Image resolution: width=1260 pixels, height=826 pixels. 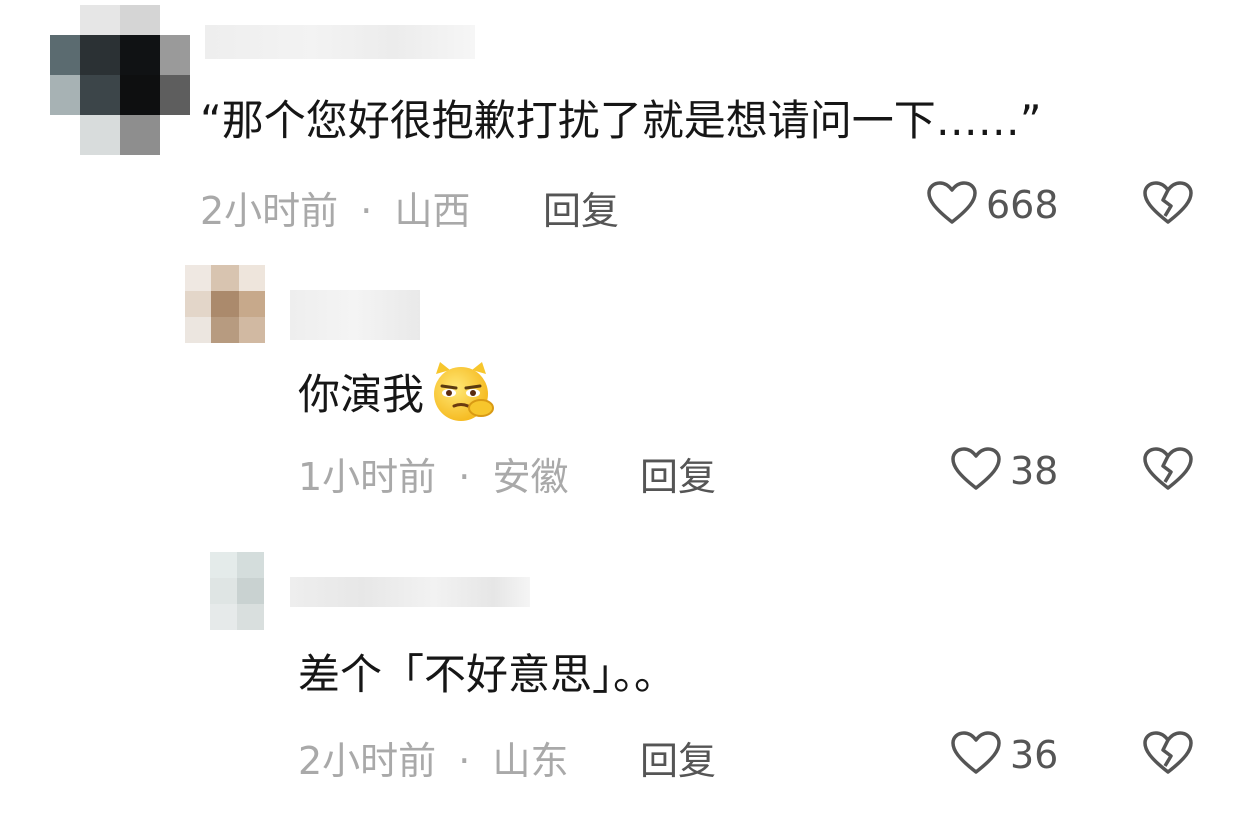 What do you see at coordinates (1004, 755) in the screenshot?
I see `like-button: 36` at bounding box center [1004, 755].